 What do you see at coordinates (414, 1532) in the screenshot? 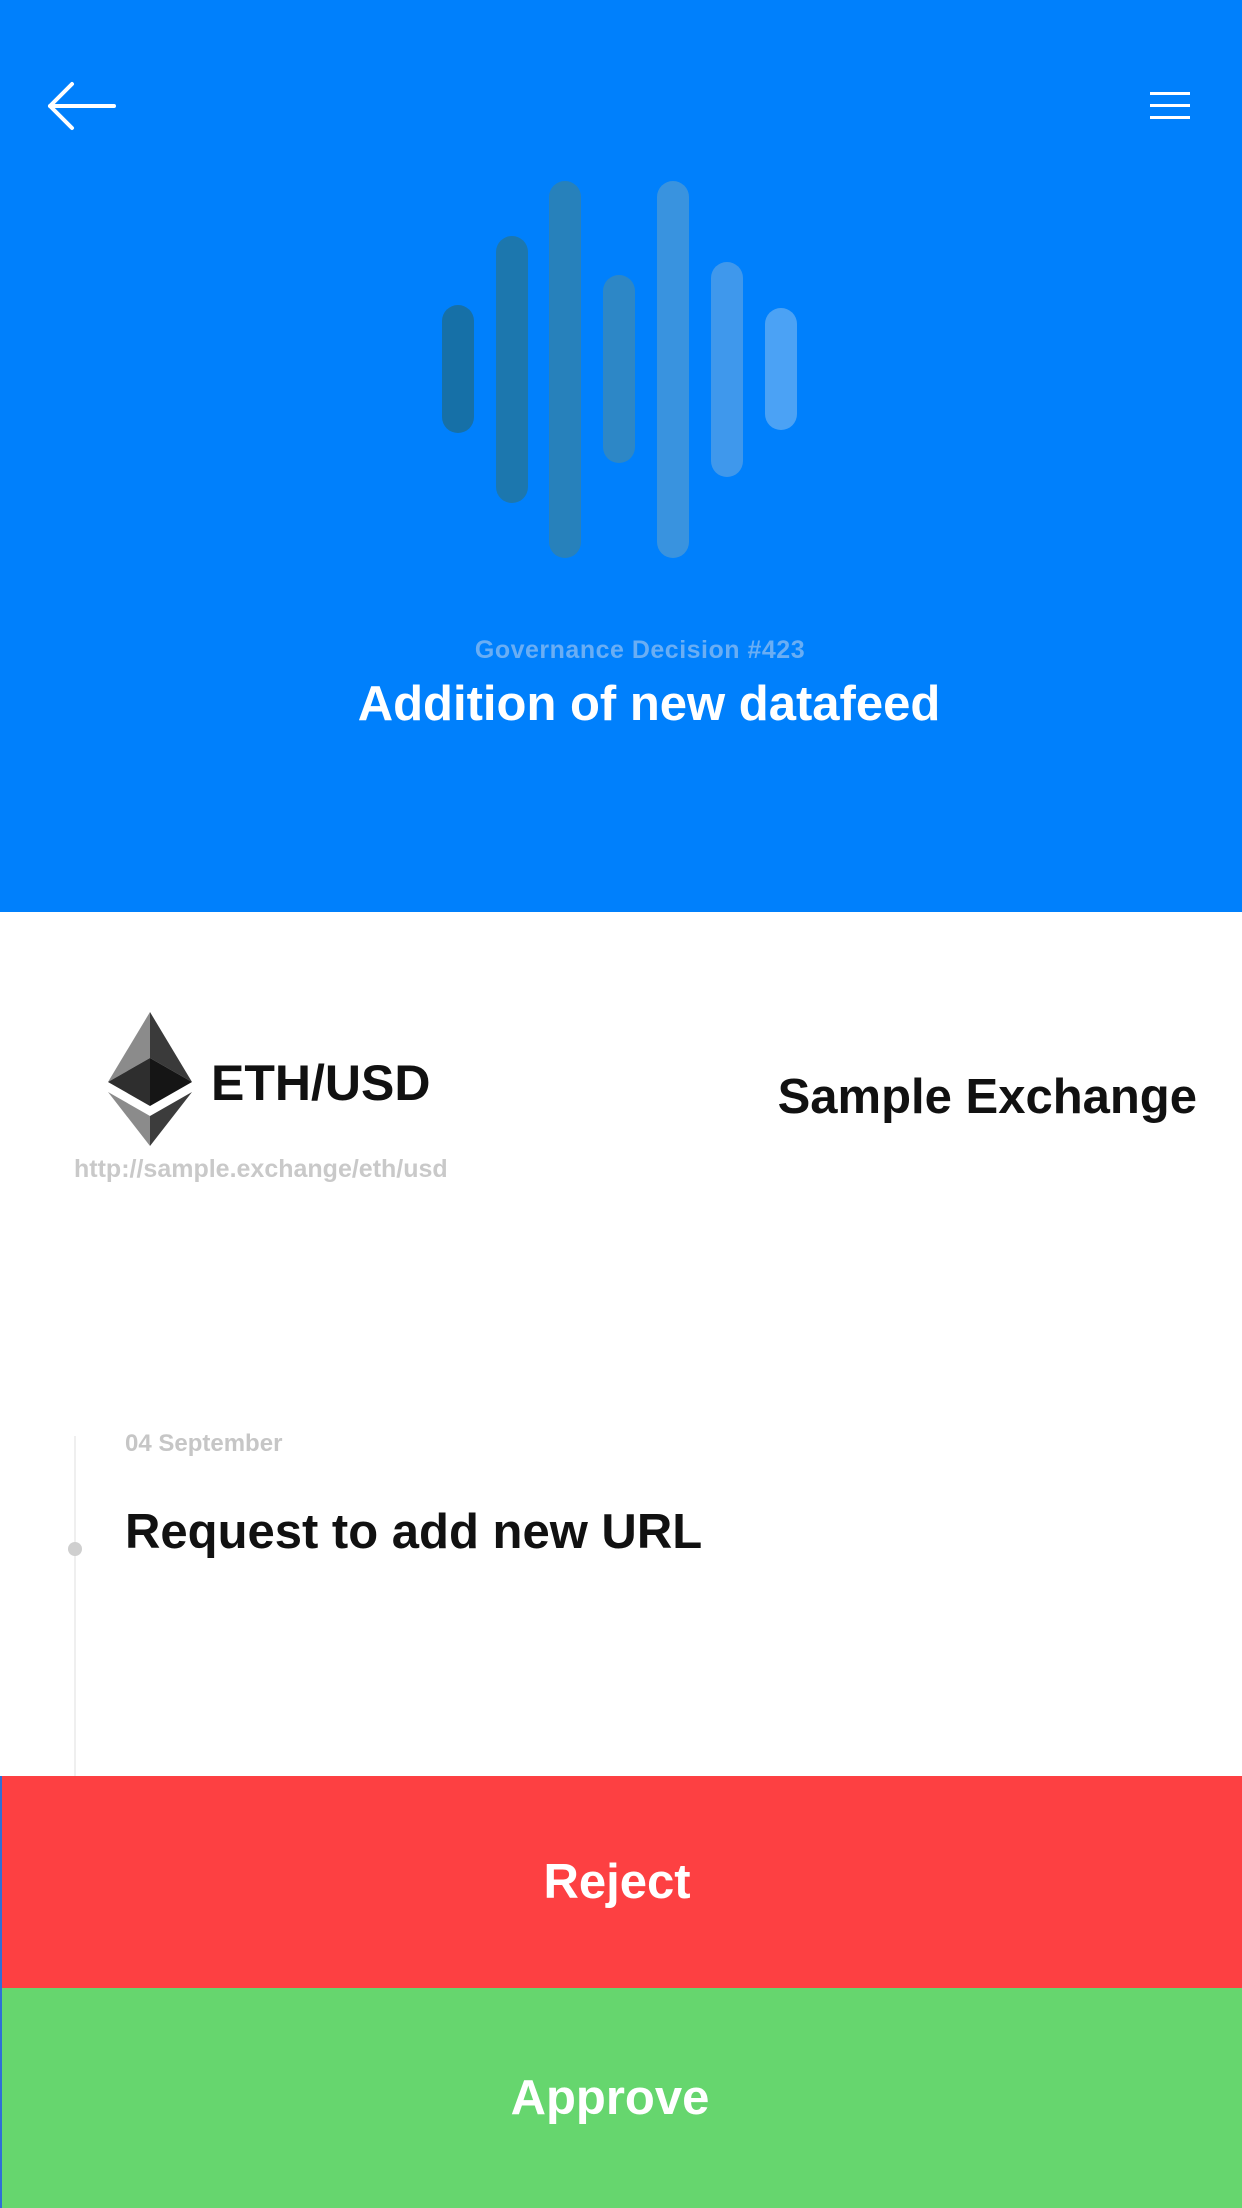
I see `event-title: Request to add new URL` at bounding box center [414, 1532].